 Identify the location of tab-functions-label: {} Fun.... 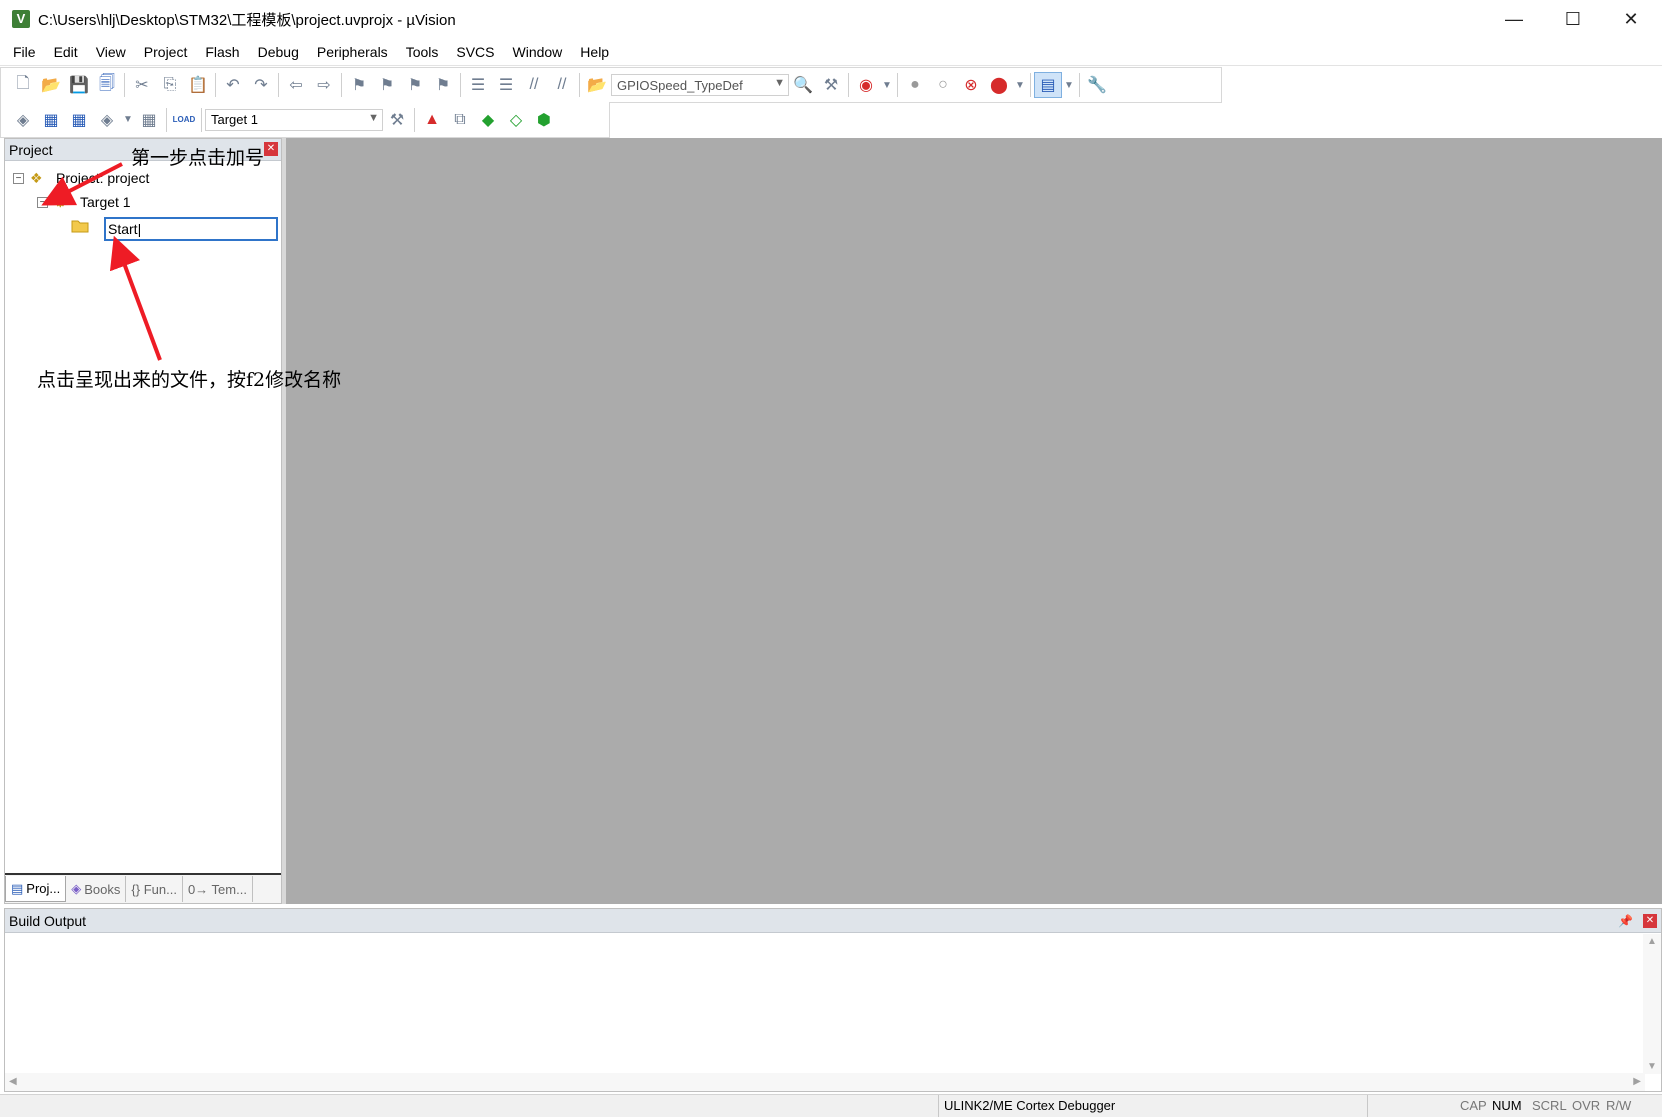
(154, 889).